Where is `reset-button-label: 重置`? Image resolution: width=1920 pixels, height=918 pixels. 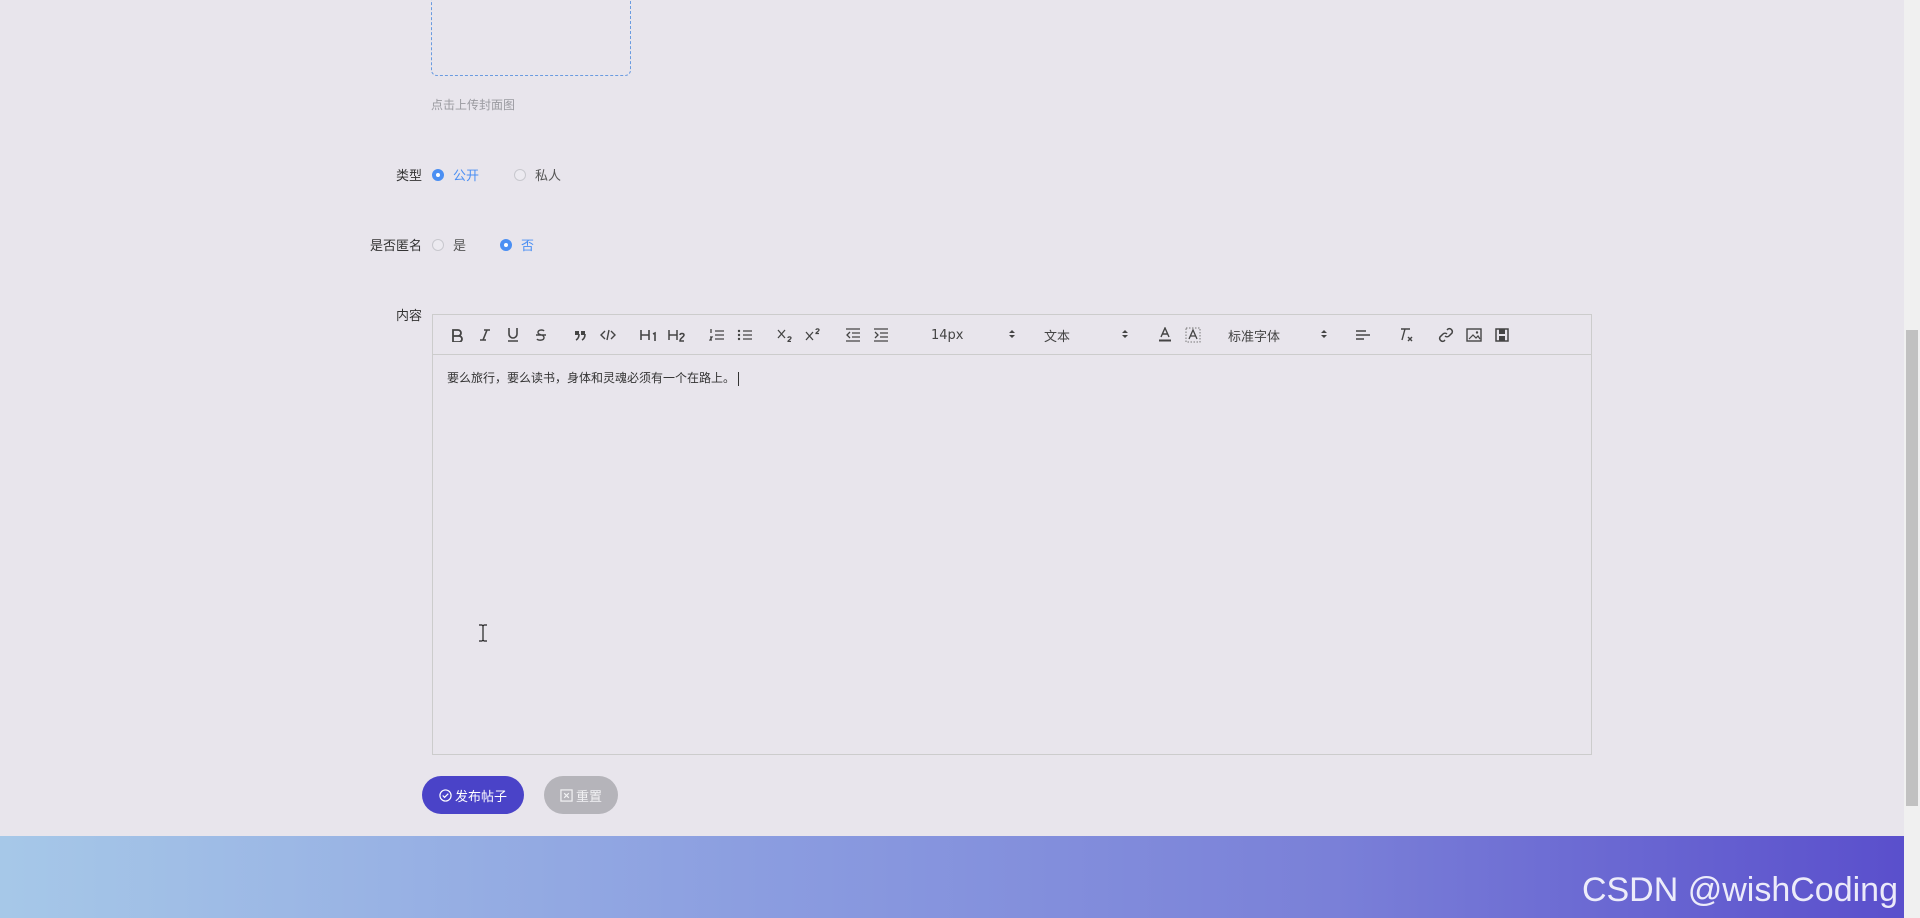 reset-button-label: 重置 is located at coordinates (588, 797).